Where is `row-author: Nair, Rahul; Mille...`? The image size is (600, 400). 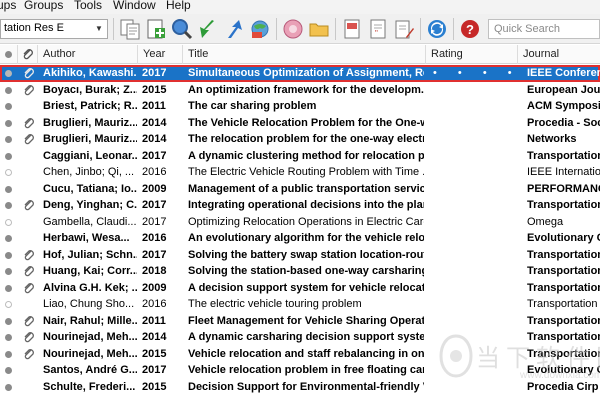 row-author: Nair, Rahul; Mille... is located at coordinates (90, 320).